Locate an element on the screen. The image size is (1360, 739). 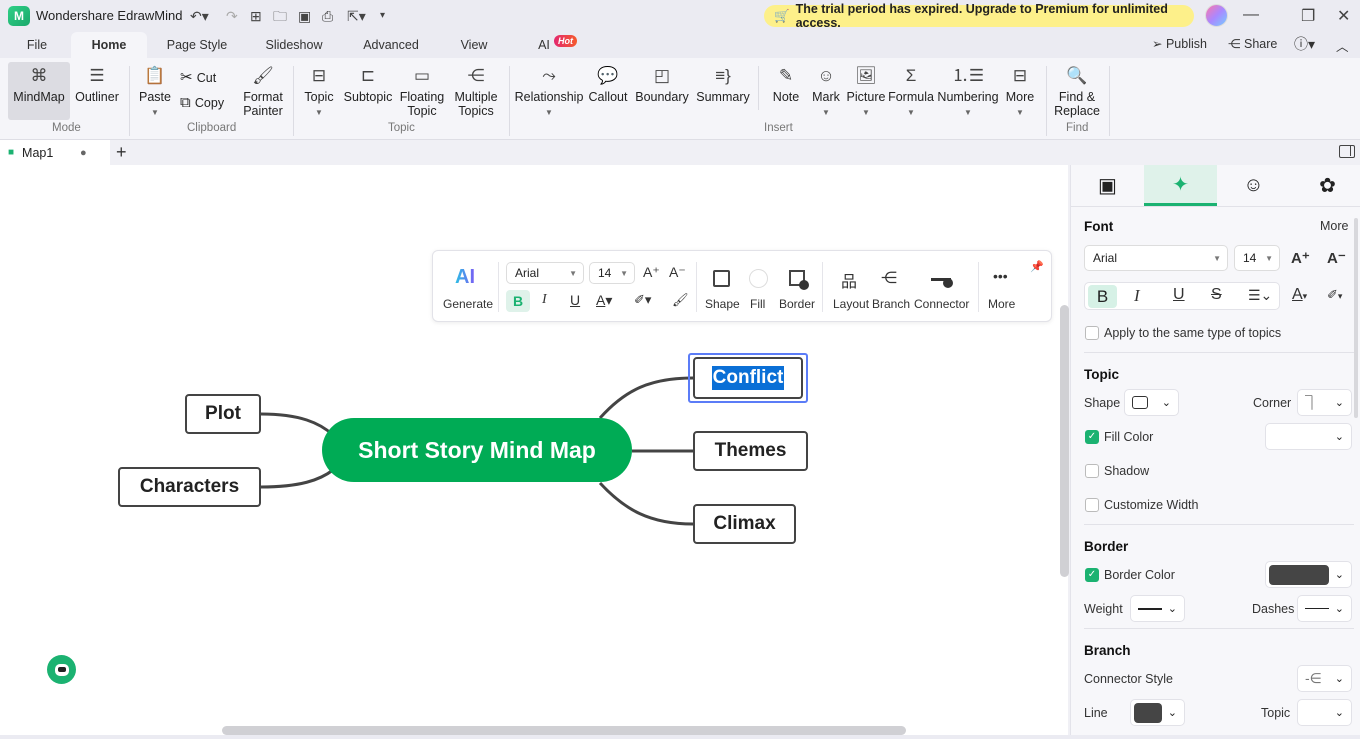
horizontal-scrollbar is located at coordinates (564, 730).